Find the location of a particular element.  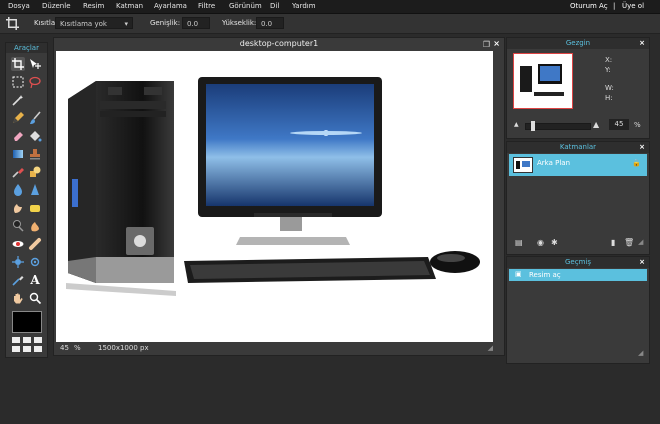

layers-close-icon: × is located at coordinates (642, 147).